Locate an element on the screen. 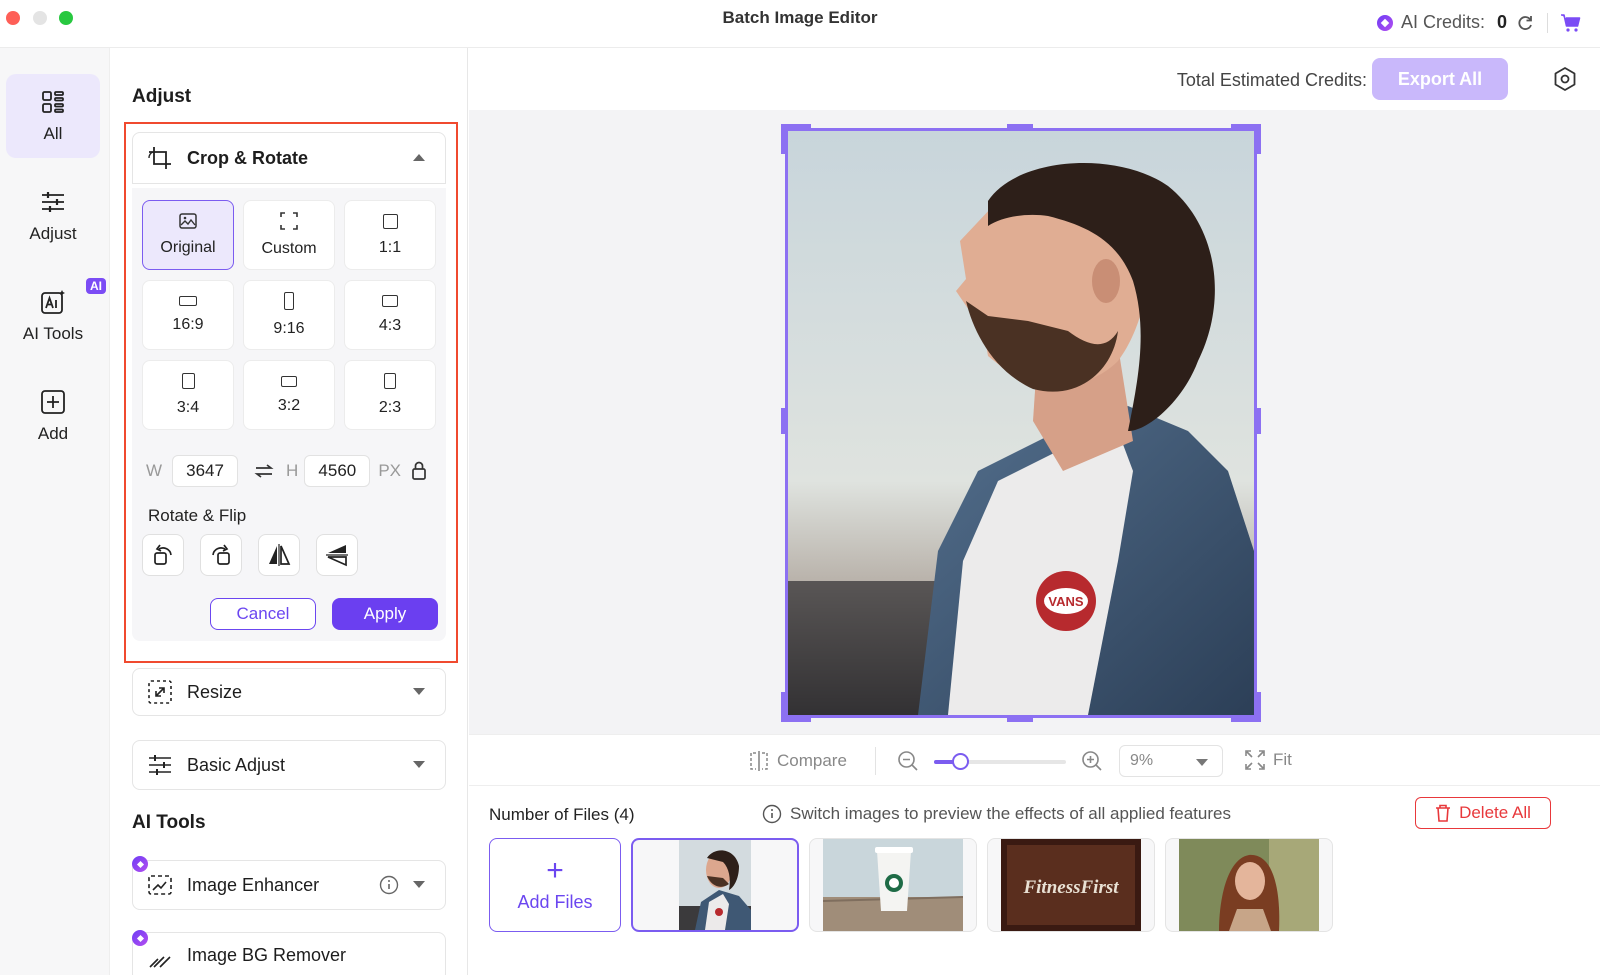  zoom-select: 9% is located at coordinates (1171, 761).